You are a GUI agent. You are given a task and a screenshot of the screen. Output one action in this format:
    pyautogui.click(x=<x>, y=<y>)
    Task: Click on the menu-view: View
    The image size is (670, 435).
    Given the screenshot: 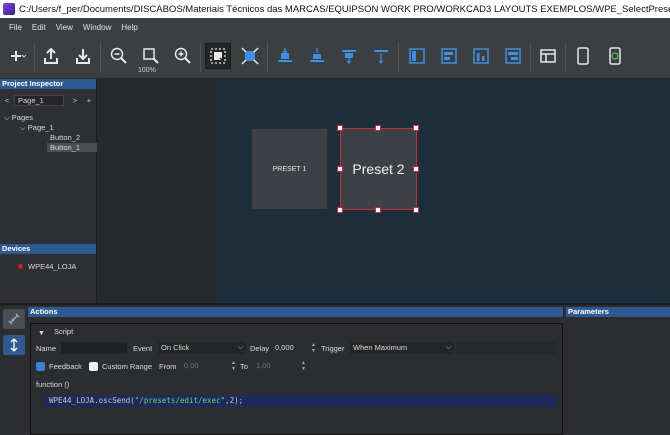 What is the action you would take?
    pyautogui.click(x=64, y=27)
    